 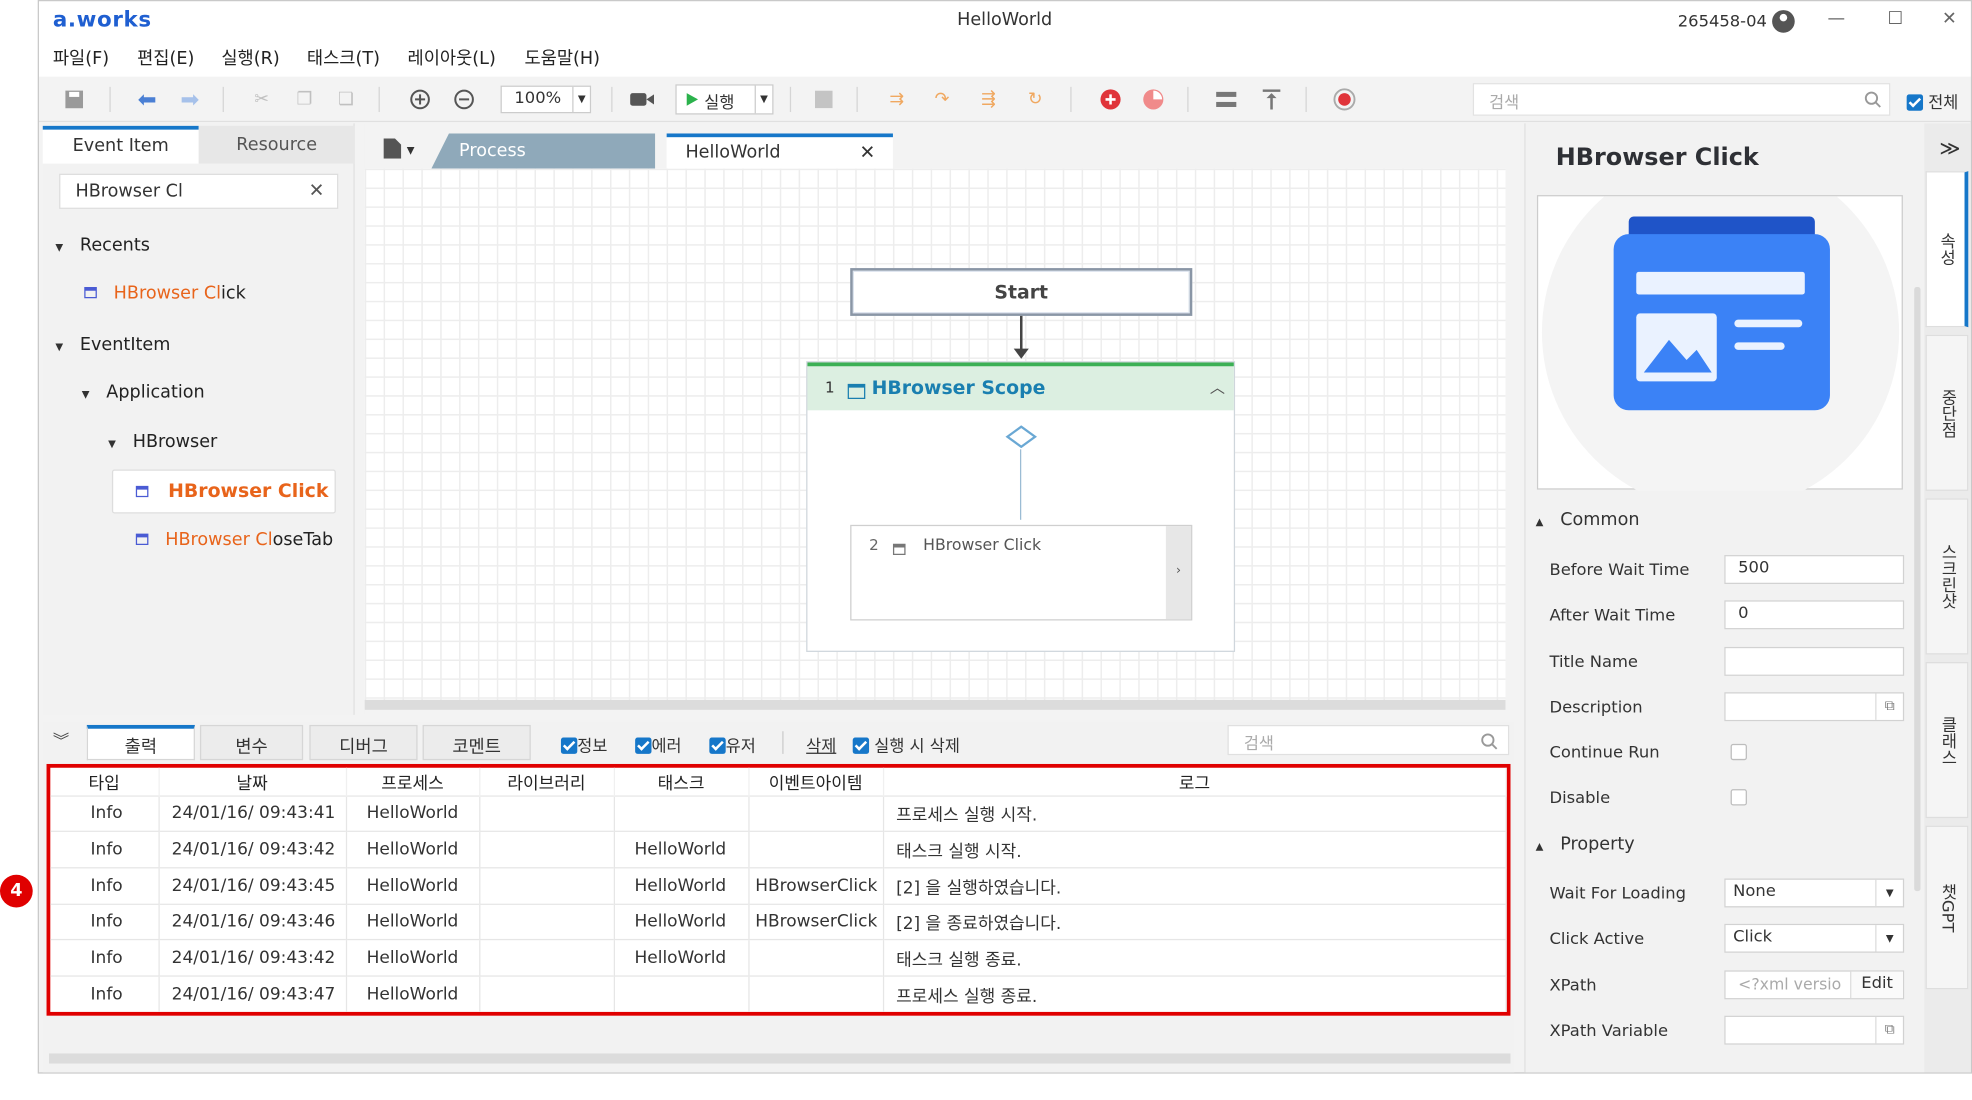 I want to click on menu-task: 태스크(T), so click(x=343, y=57).